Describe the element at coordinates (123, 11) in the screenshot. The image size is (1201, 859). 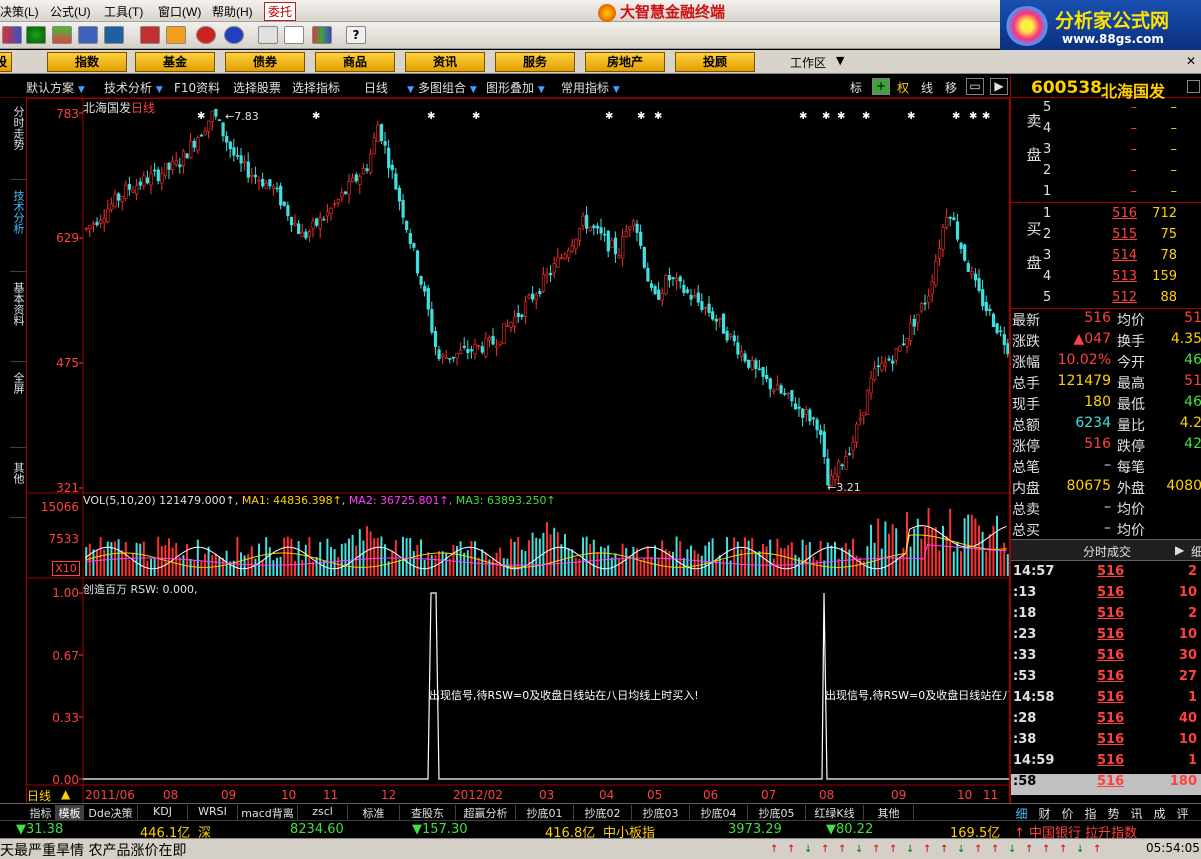
I see `menu-tools: 工具(T)` at that location.